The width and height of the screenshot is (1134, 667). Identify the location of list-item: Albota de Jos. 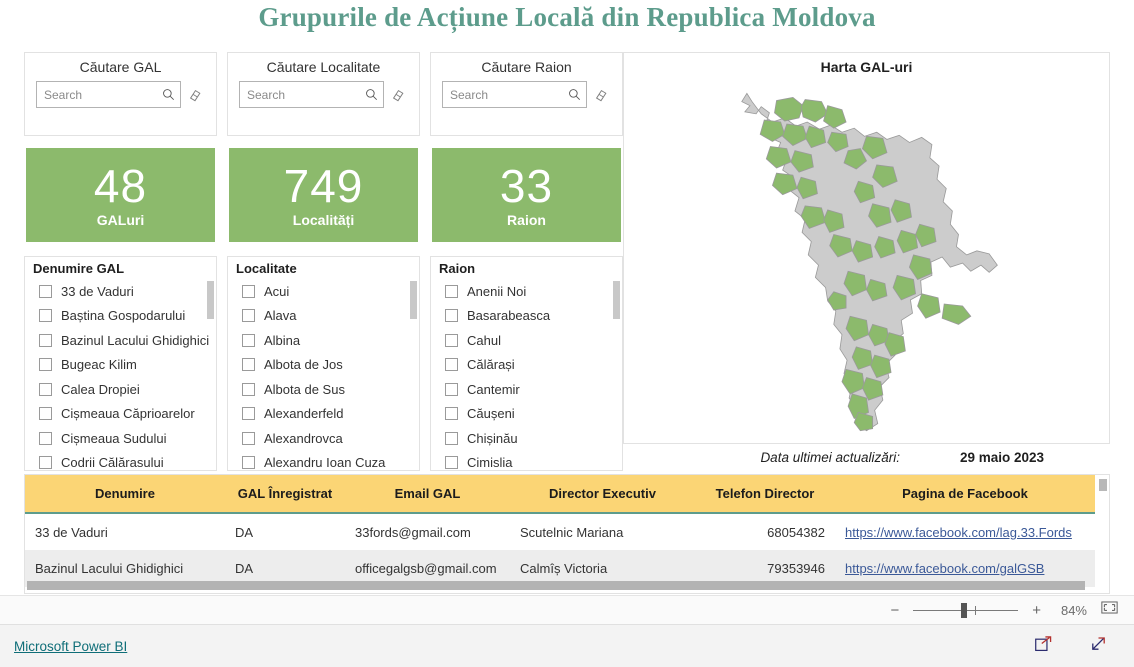
(325, 365).